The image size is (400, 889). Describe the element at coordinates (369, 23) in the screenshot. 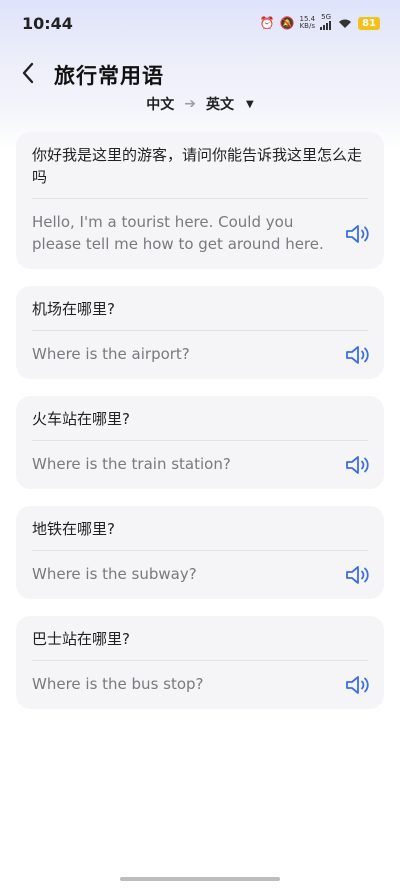

I see `battery-indicator: 81` at that location.